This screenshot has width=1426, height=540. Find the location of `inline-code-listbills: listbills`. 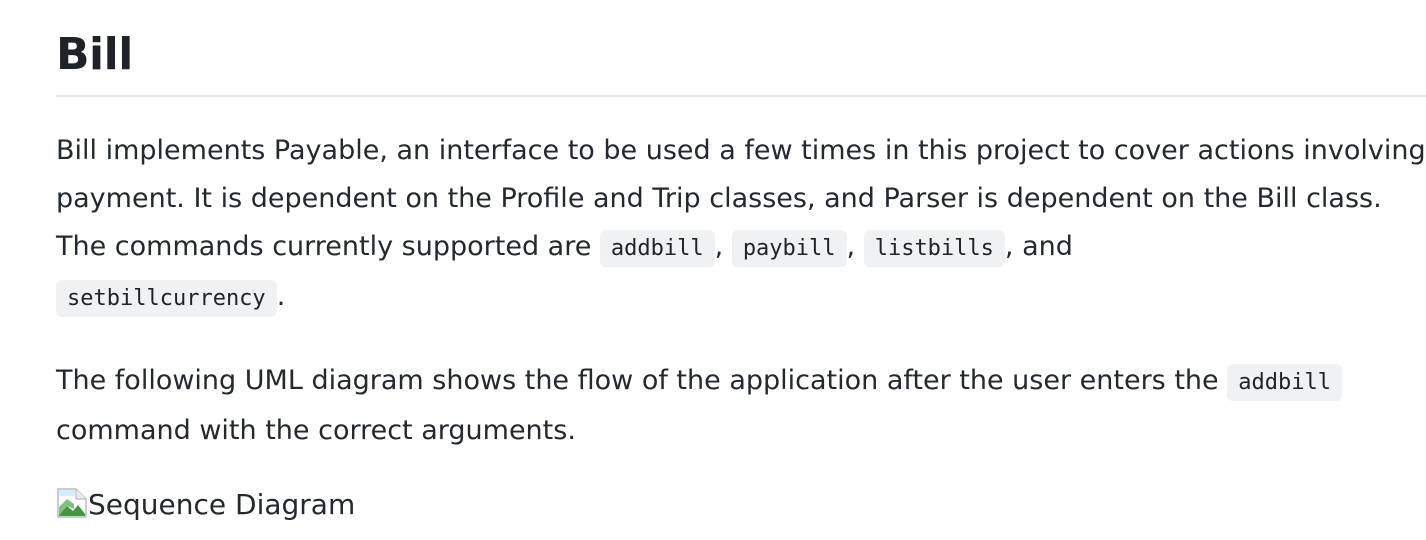

inline-code-listbills: listbills is located at coordinates (934, 248).